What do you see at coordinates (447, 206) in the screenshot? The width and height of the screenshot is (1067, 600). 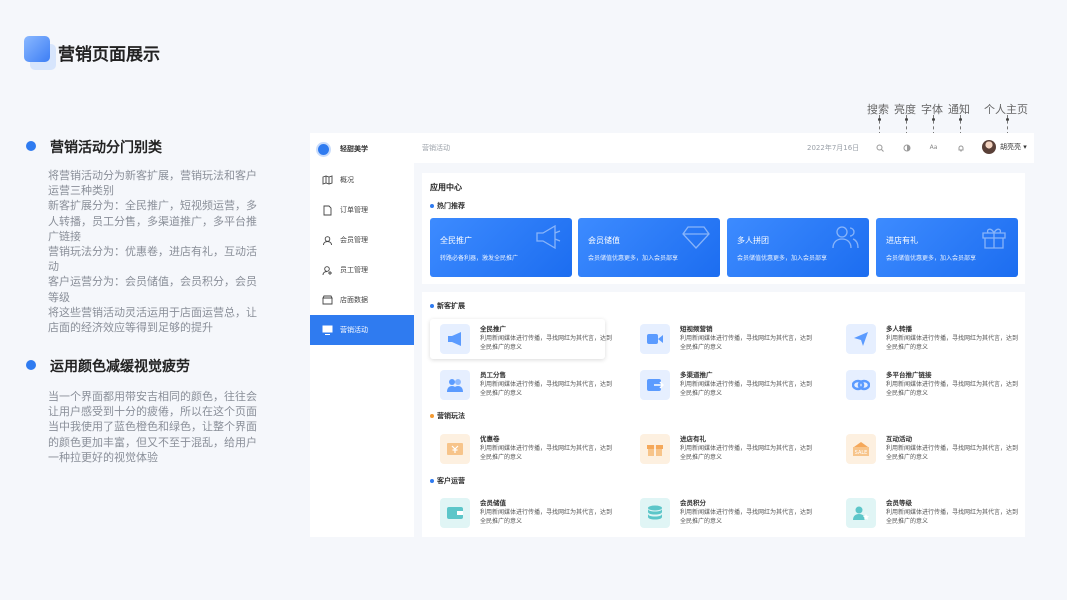 I see `hot-section-title: 热门推荐` at bounding box center [447, 206].